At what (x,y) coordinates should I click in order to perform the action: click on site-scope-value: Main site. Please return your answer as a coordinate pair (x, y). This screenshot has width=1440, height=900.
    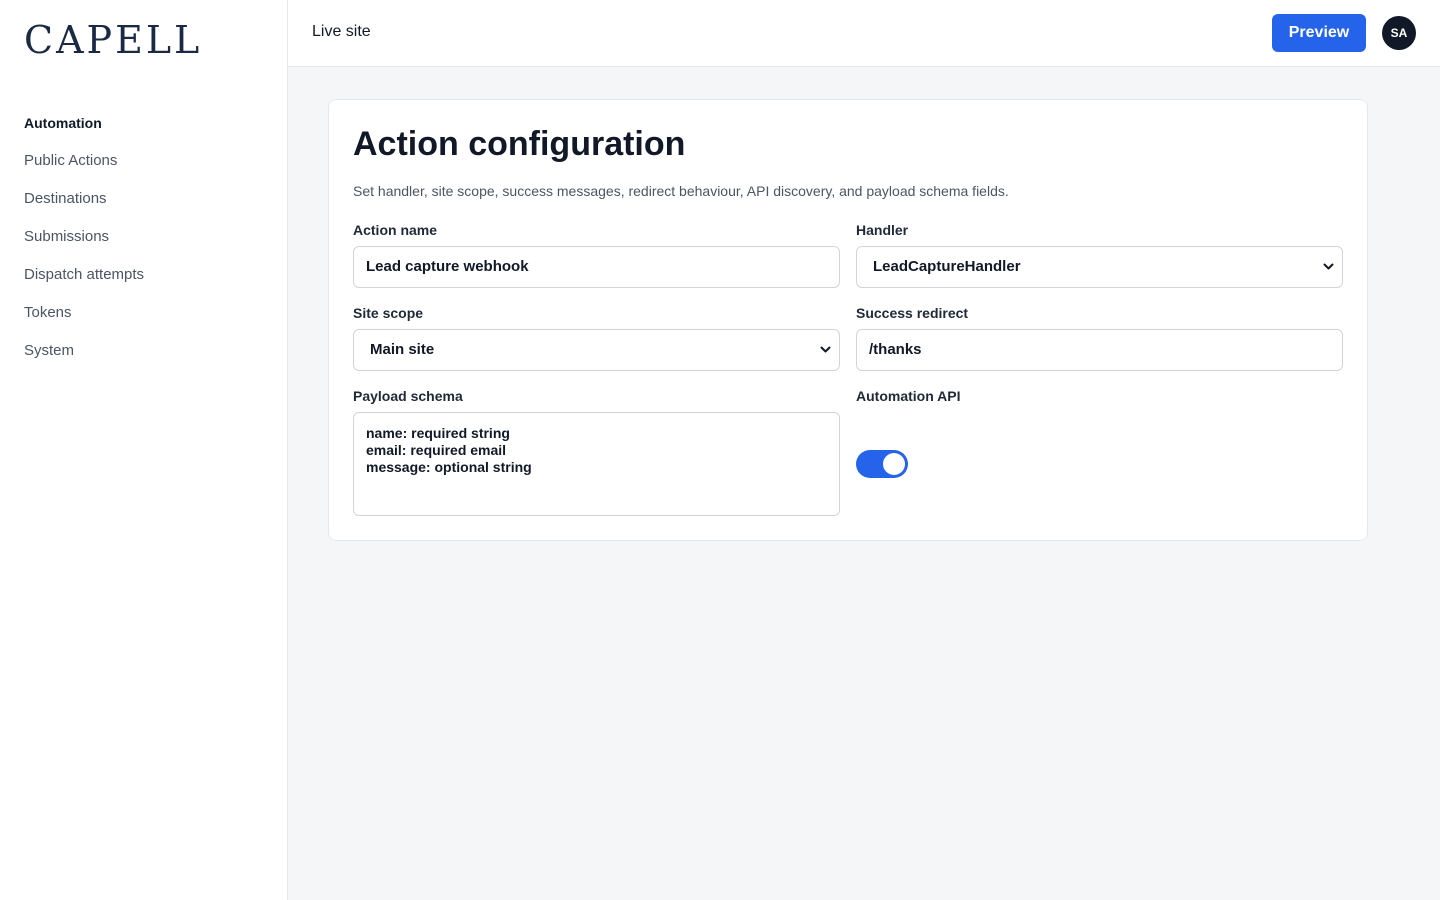
    Looking at the image, I should click on (402, 349).